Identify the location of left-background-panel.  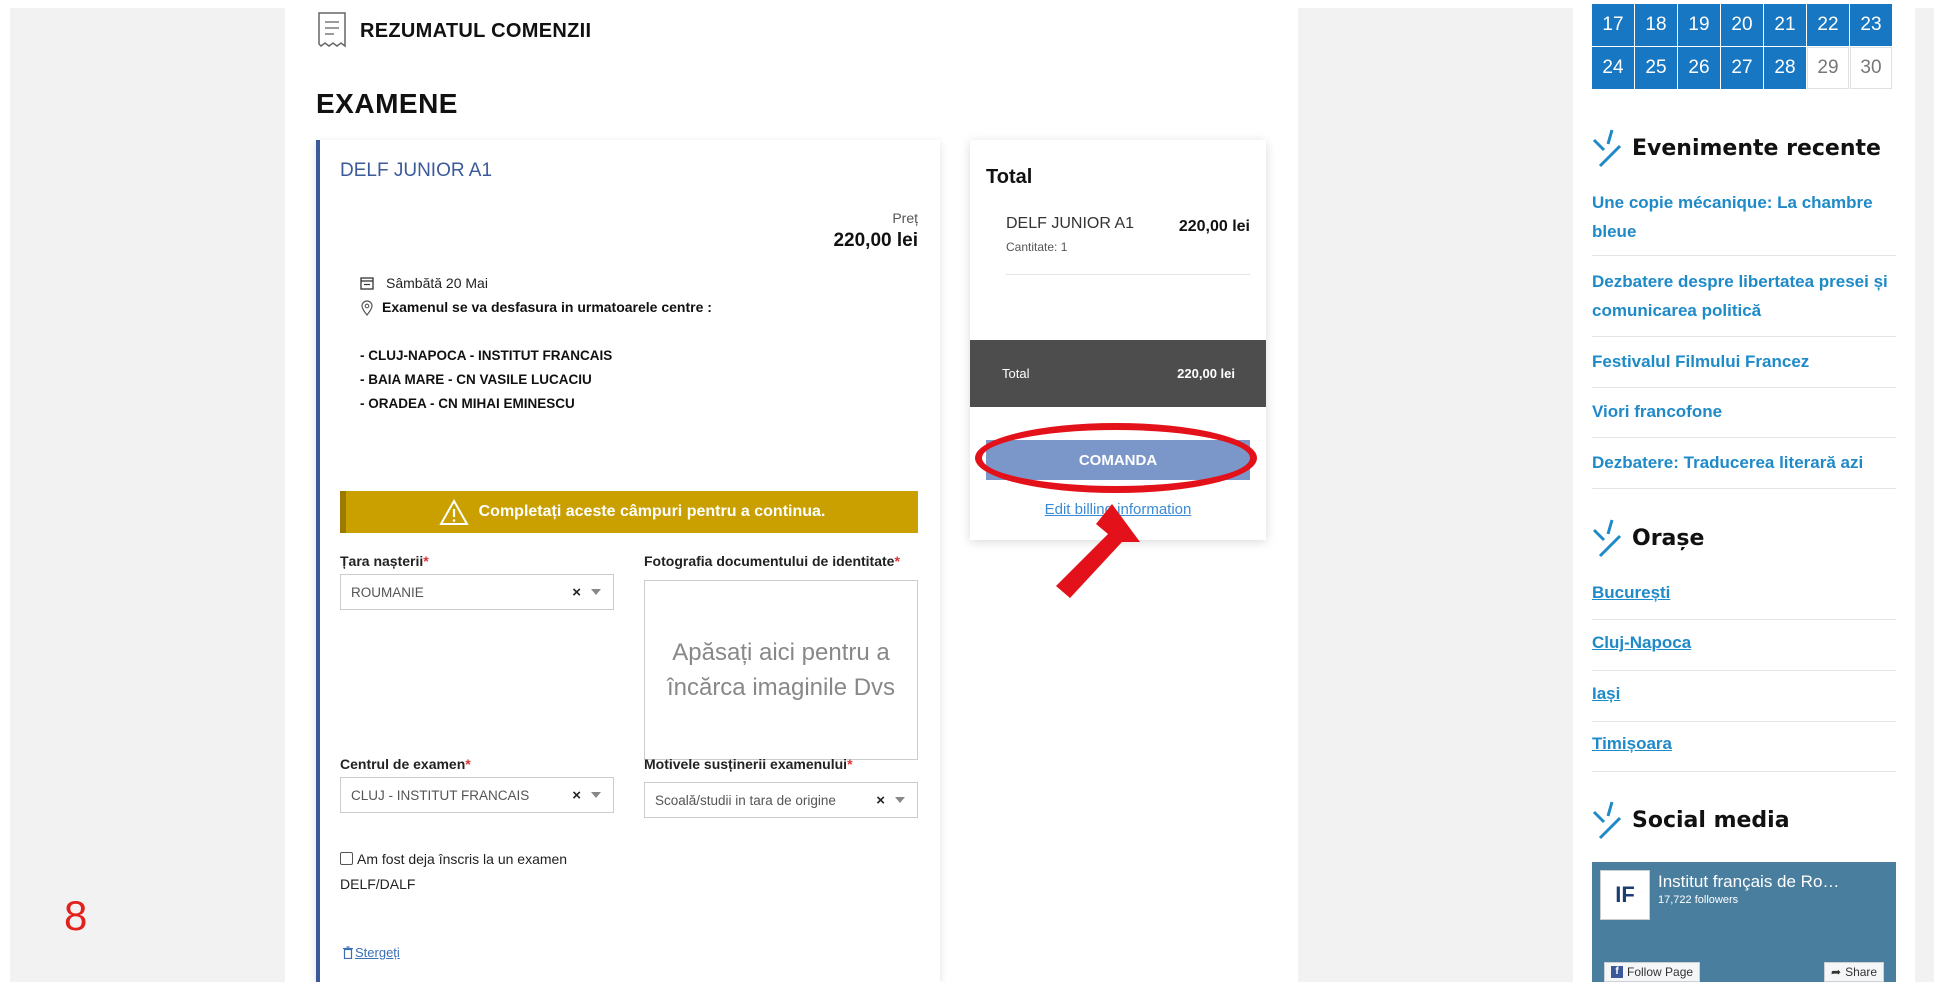
(147, 495).